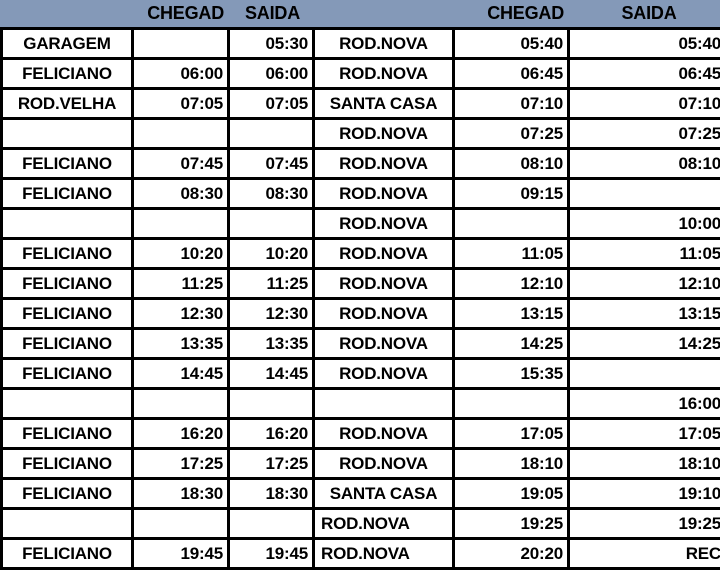 The image size is (720, 580). I want to click on cell-chegada-2: 19:25, so click(512, 525).